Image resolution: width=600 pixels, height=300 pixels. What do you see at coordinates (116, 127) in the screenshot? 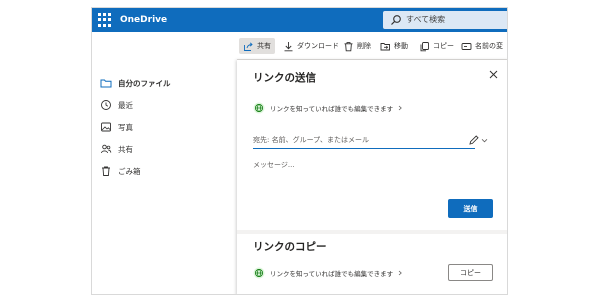
I see `nav-item-photos: 写真` at bounding box center [116, 127].